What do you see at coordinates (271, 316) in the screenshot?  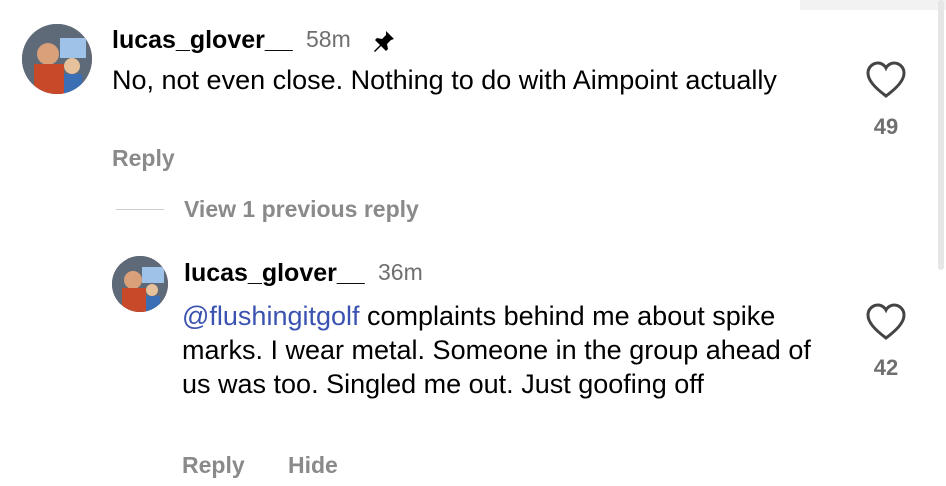 I see `mention-link: @flushingitgolf` at bounding box center [271, 316].